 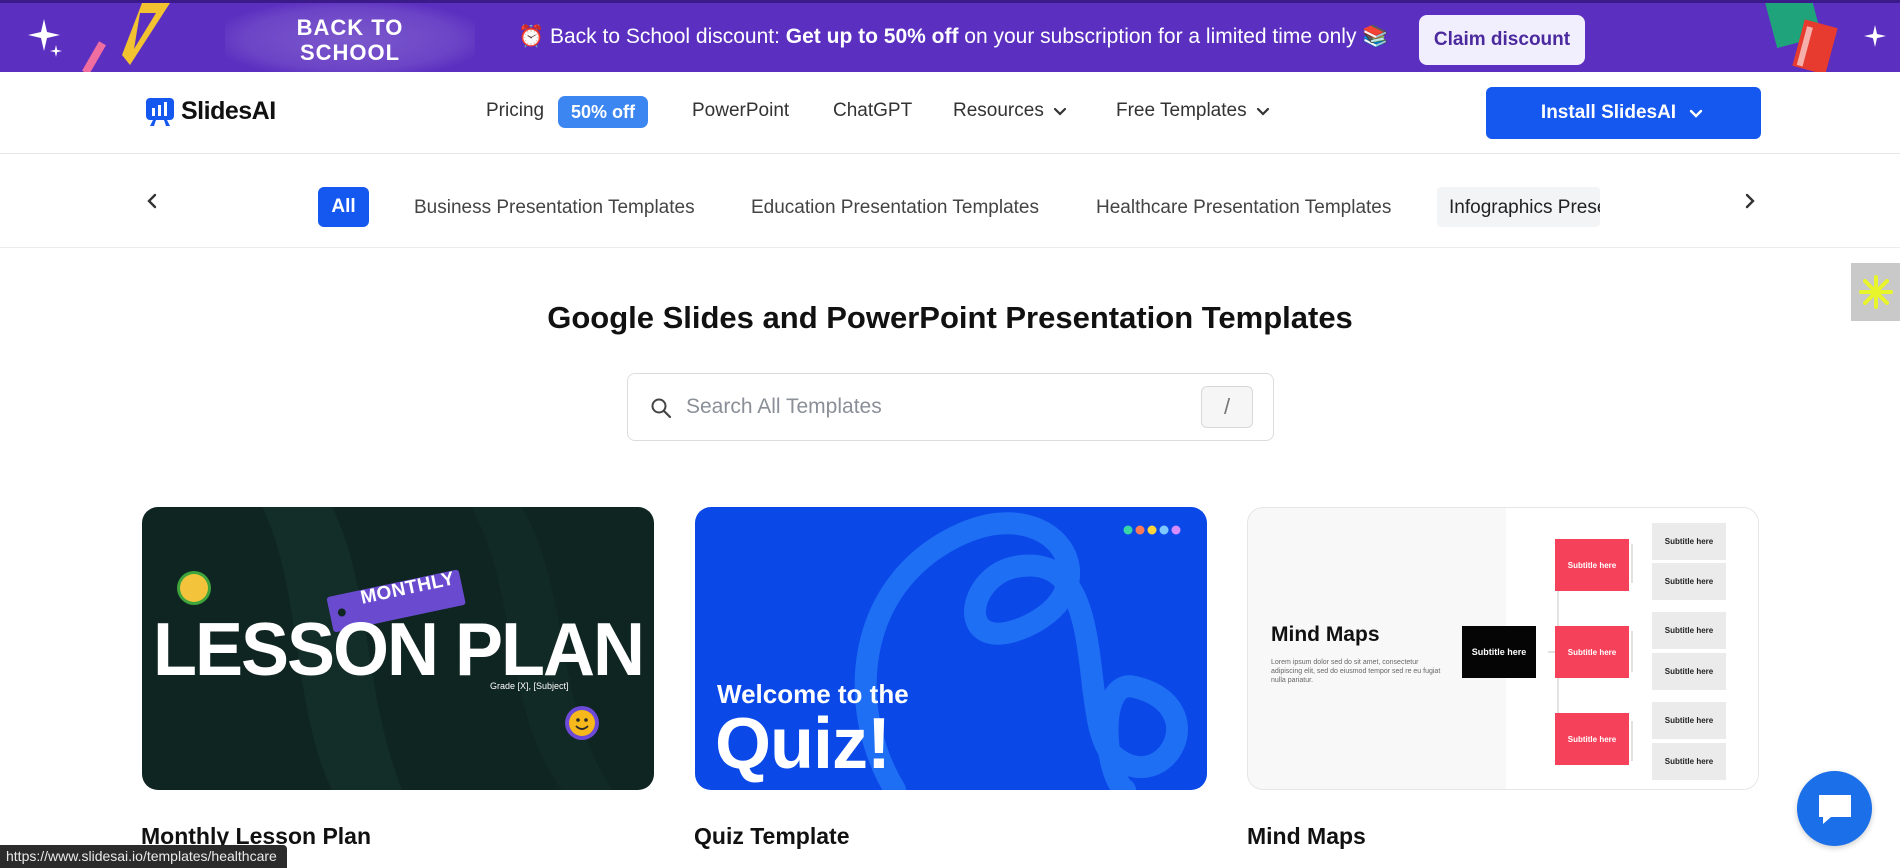 I want to click on pricing-discount-badge: 50% off, so click(x=603, y=112).